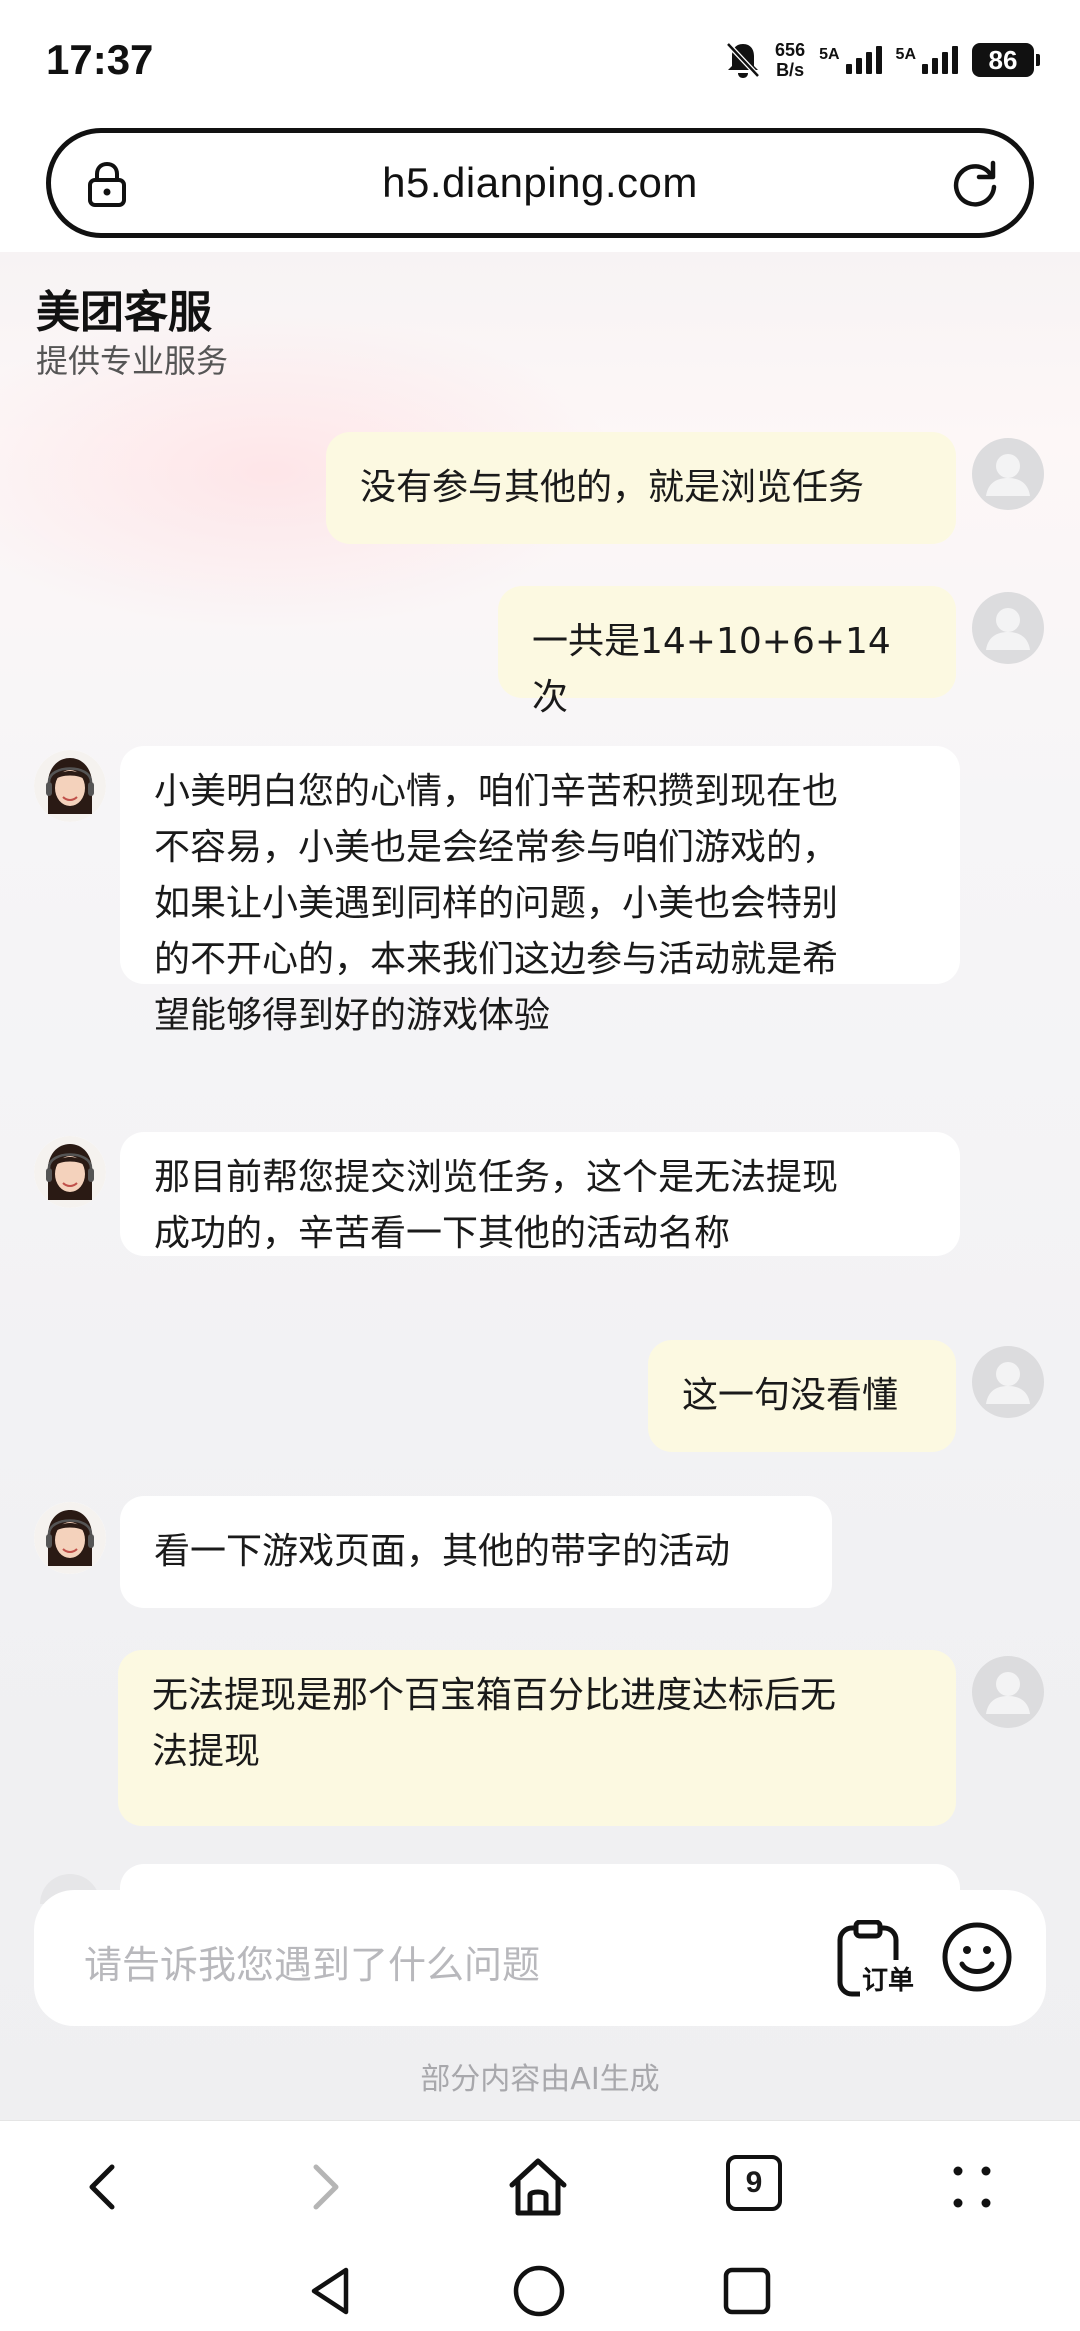  What do you see at coordinates (124, 312) in the screenshot?
I see `page-title: 美团客服` at bounding box center [124, 312].